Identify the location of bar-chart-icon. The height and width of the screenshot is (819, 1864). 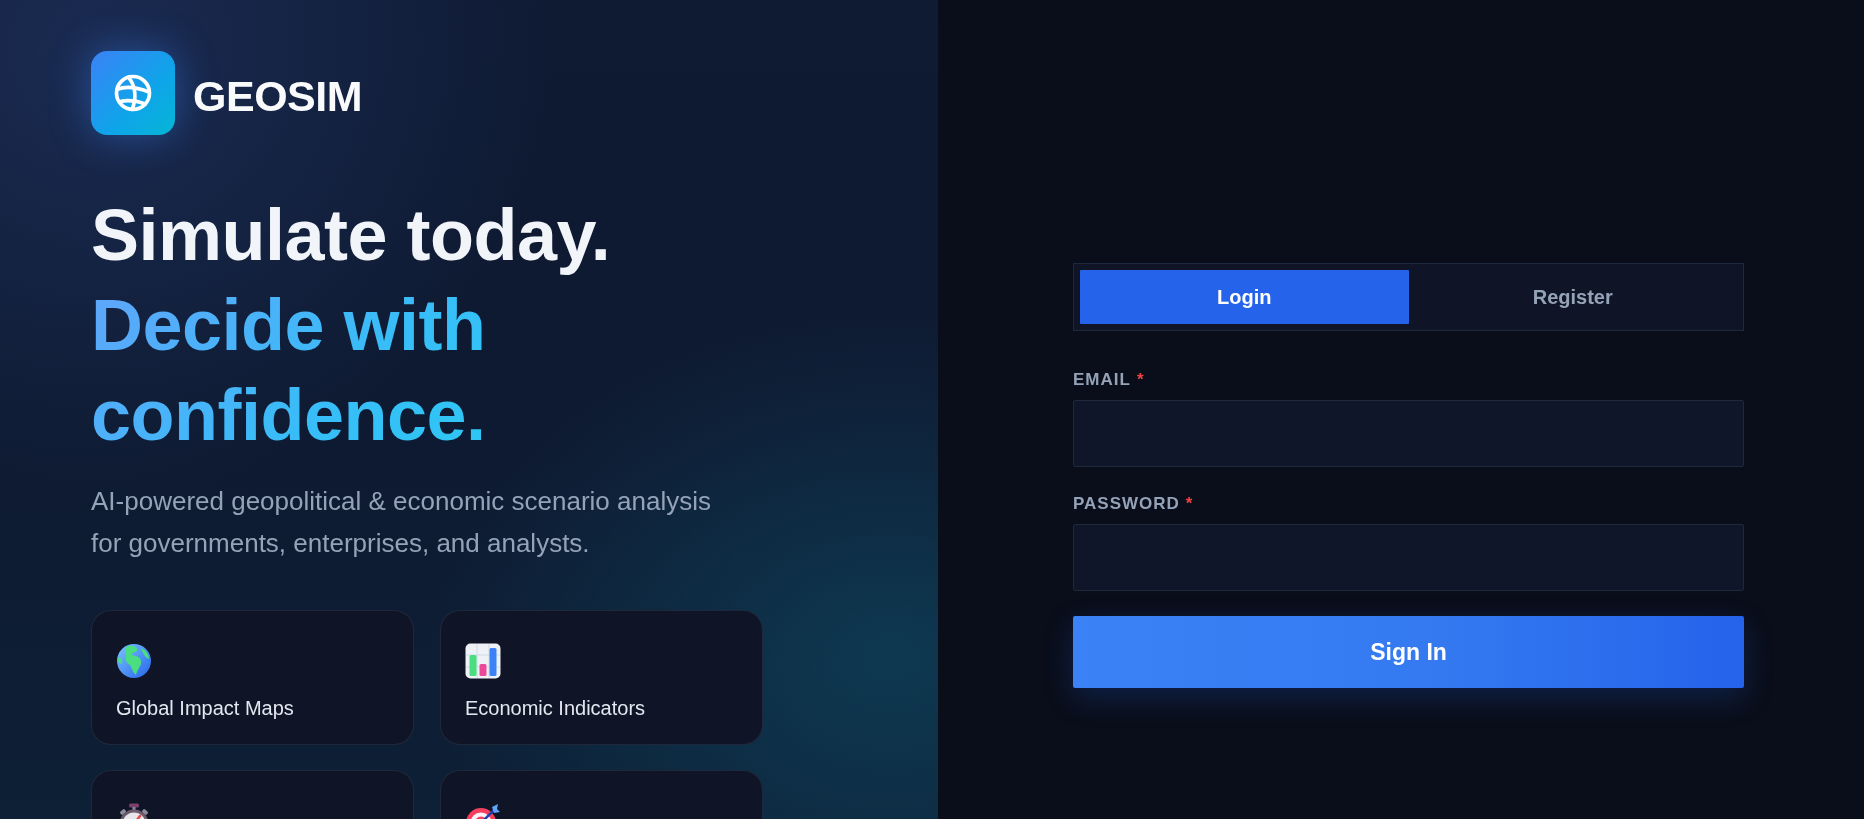
(483, 661).